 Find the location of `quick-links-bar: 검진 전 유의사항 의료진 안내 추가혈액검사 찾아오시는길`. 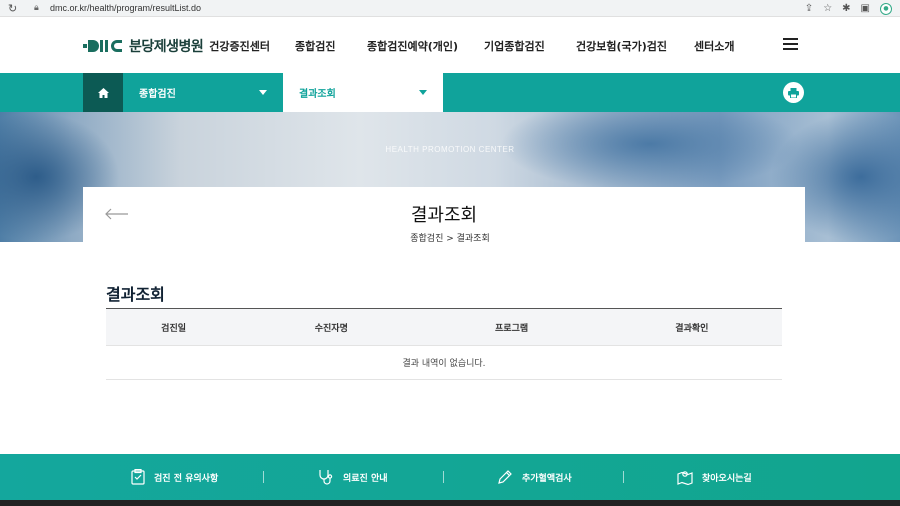

quick-links-bar: 검진 전 유의사항 의료진 안내 추가혈액검사 찾아오시는길 is located at coordinates (450, 477).